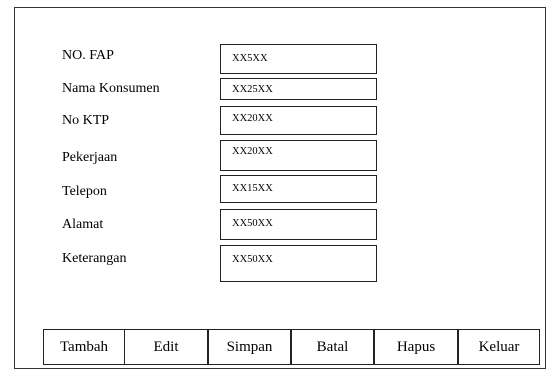 The width and height of the screenshot is (559, 374). Describe the element at coordinates (84, 191) in the screenshot. I see `label-telepon: Telepon` at that location.